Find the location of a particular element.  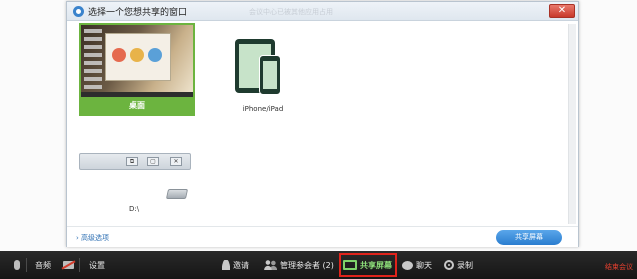

desktop-thumbnail is located at coordinates (137, 61).